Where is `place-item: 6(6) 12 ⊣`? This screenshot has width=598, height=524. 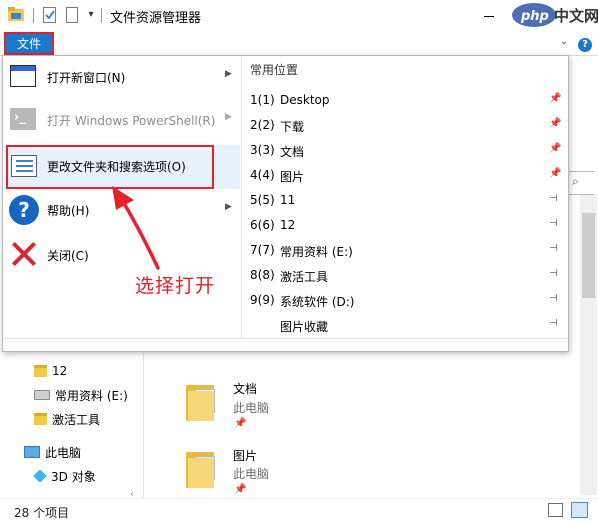
place-item: 6(6) 12 ⊣ is located at coordinates (405, 225).